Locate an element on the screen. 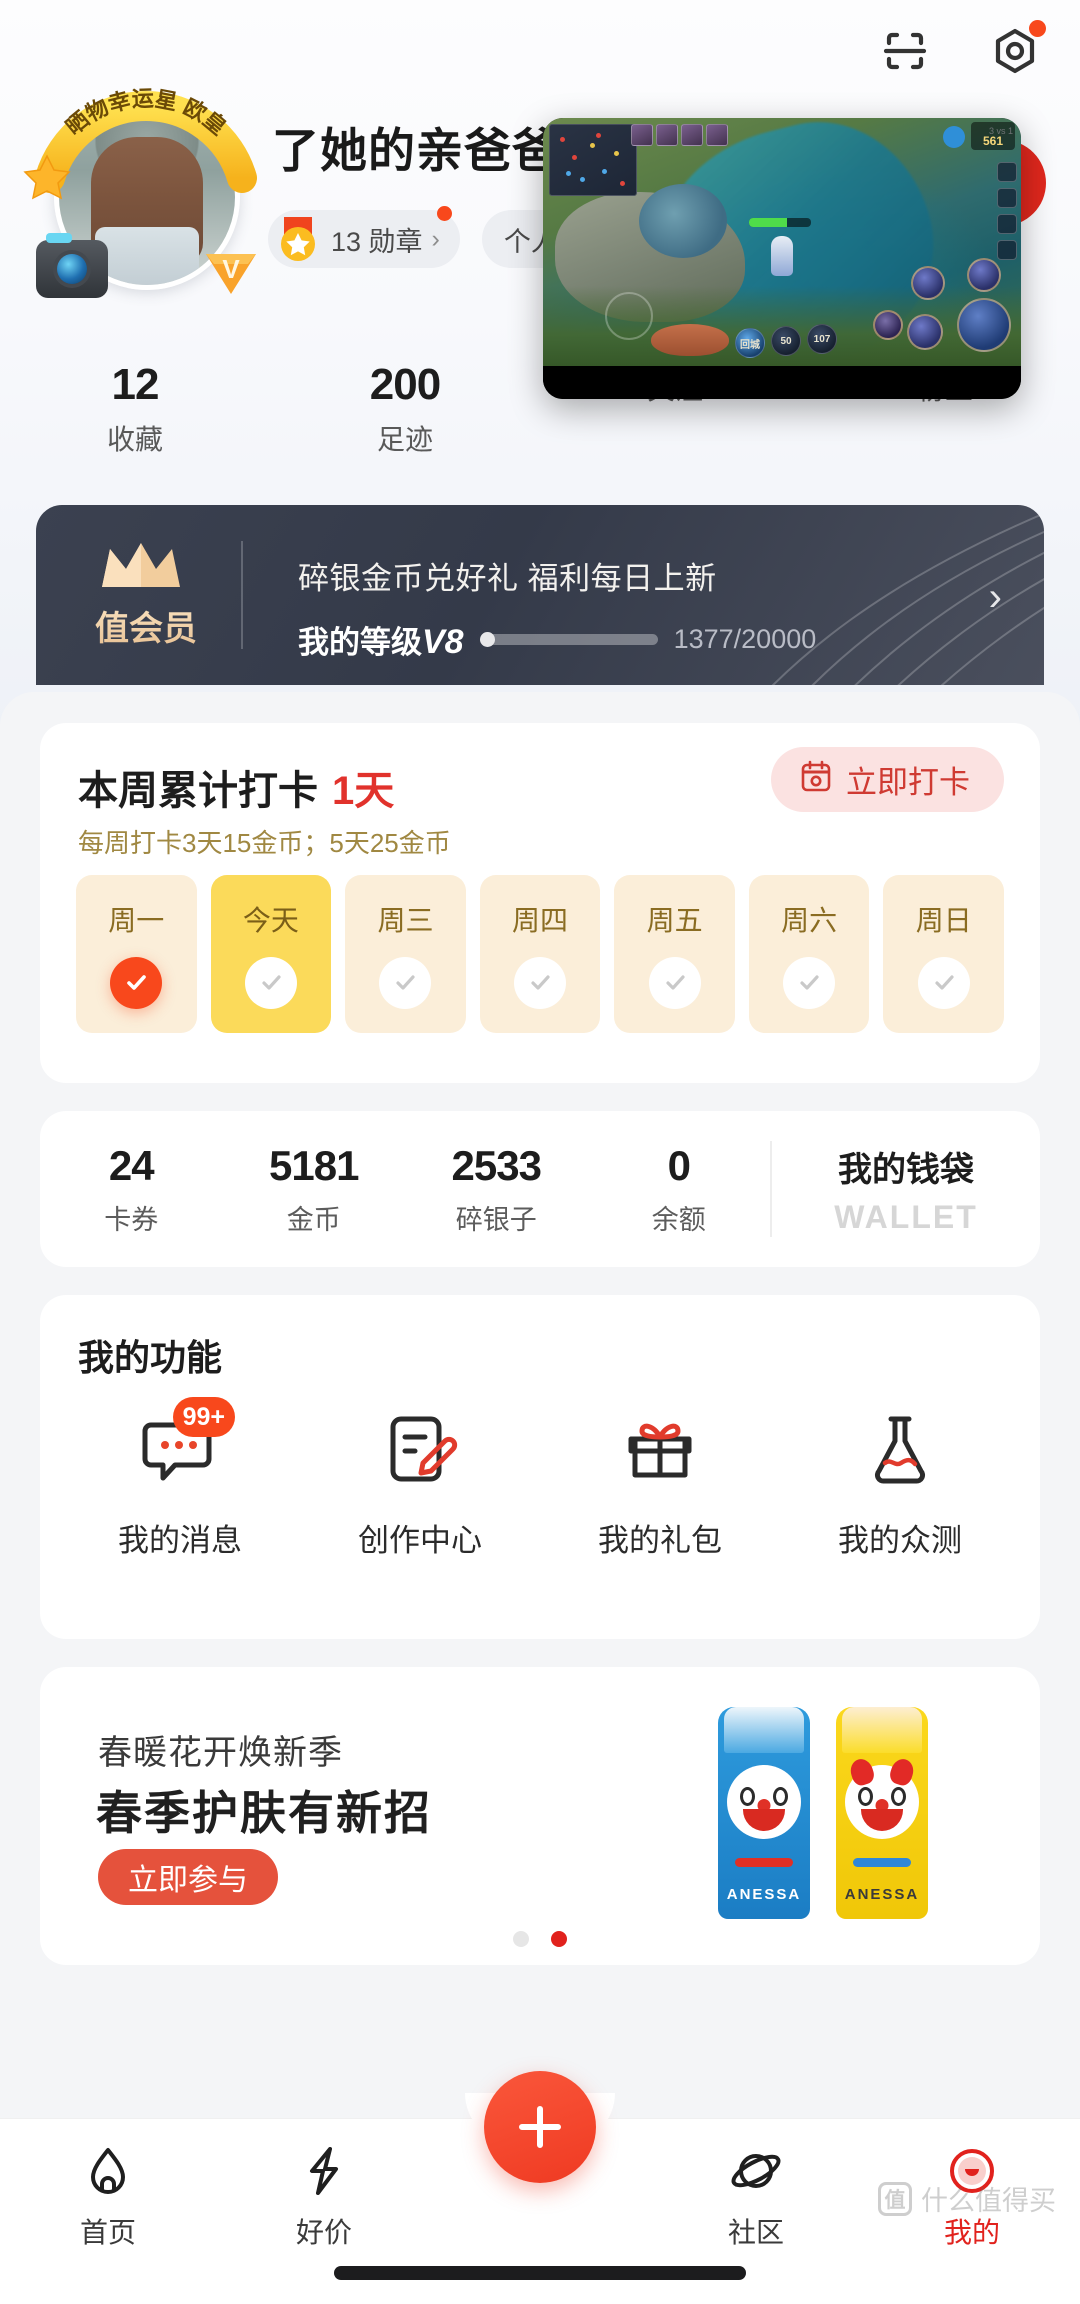 This screenshot has height=2304, width=1080. game-item-3: 107 is located at coordinates (822, 339).